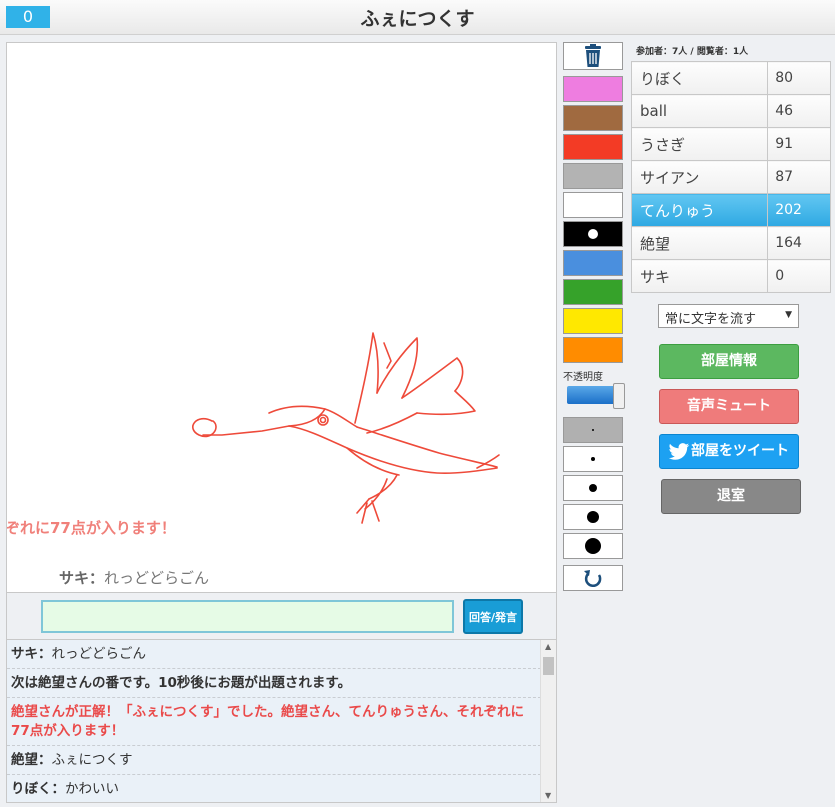  I want to click on opacity-label: 不透明度, so click(583, 377).